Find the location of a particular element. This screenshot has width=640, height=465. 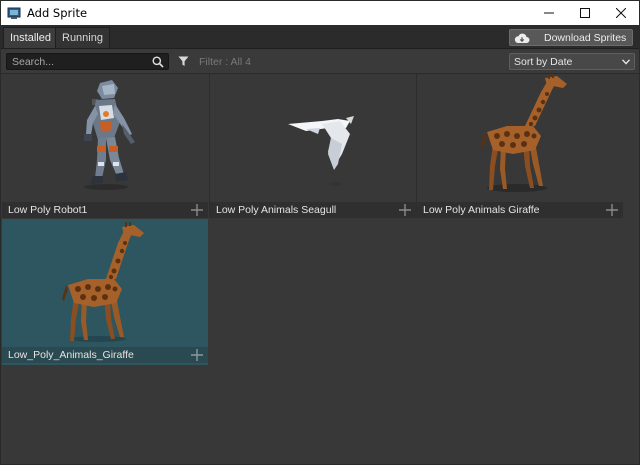

sprite-card-seagull: Low Poly Animals Seagull is located at coordinates (313, 147).